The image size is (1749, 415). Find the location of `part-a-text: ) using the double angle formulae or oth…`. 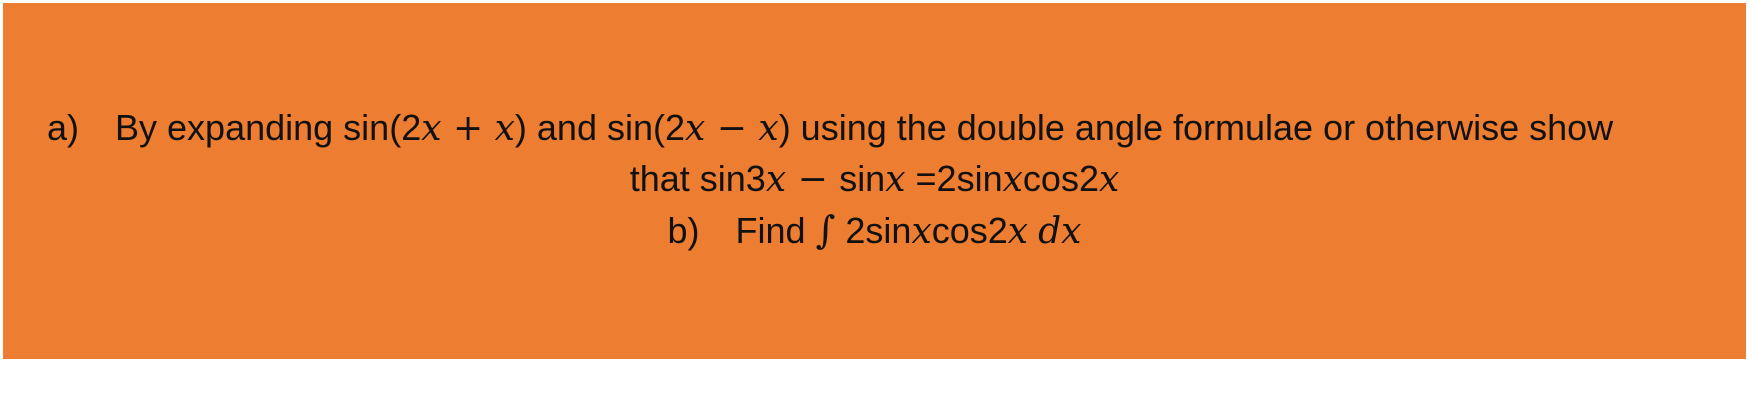

part-a-text: ) using the double angle formulae or oth… is located at coordinates (1196, 127).